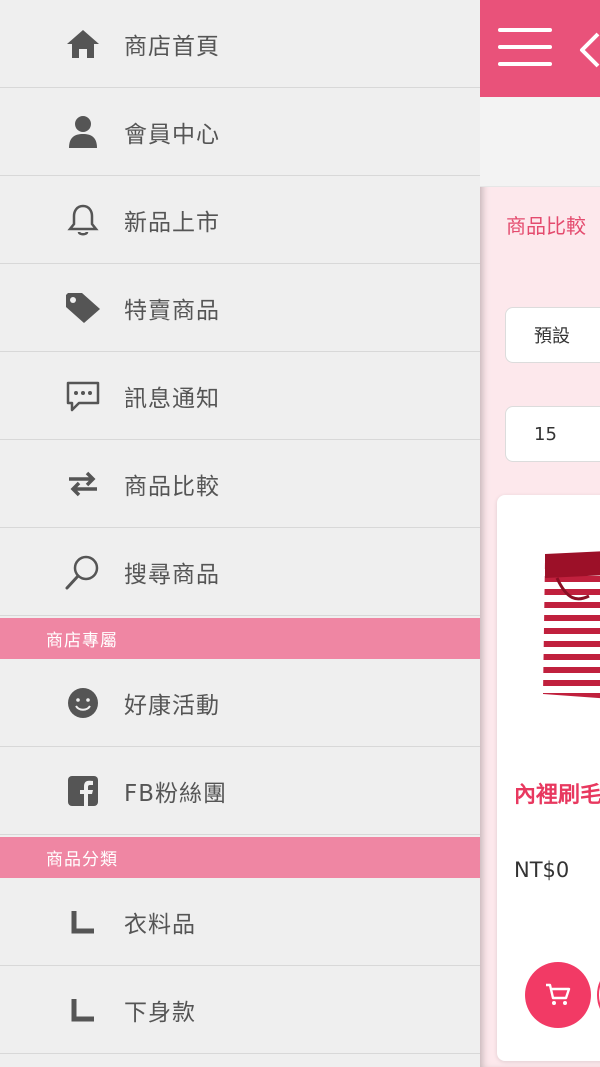 This screenshot has width=600, height=1067. I want to click on cart-icon, so click(558, 994).